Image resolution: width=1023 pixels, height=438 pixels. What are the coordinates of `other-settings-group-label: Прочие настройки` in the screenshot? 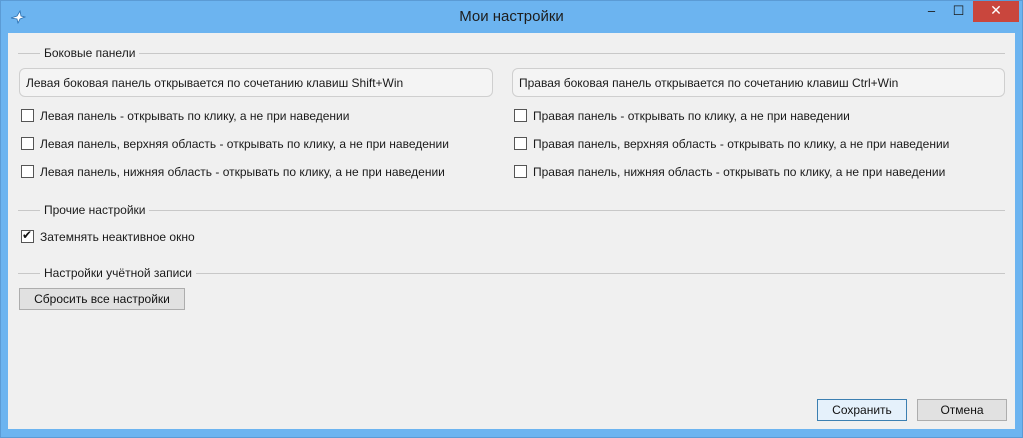 It's located at (95, 210).